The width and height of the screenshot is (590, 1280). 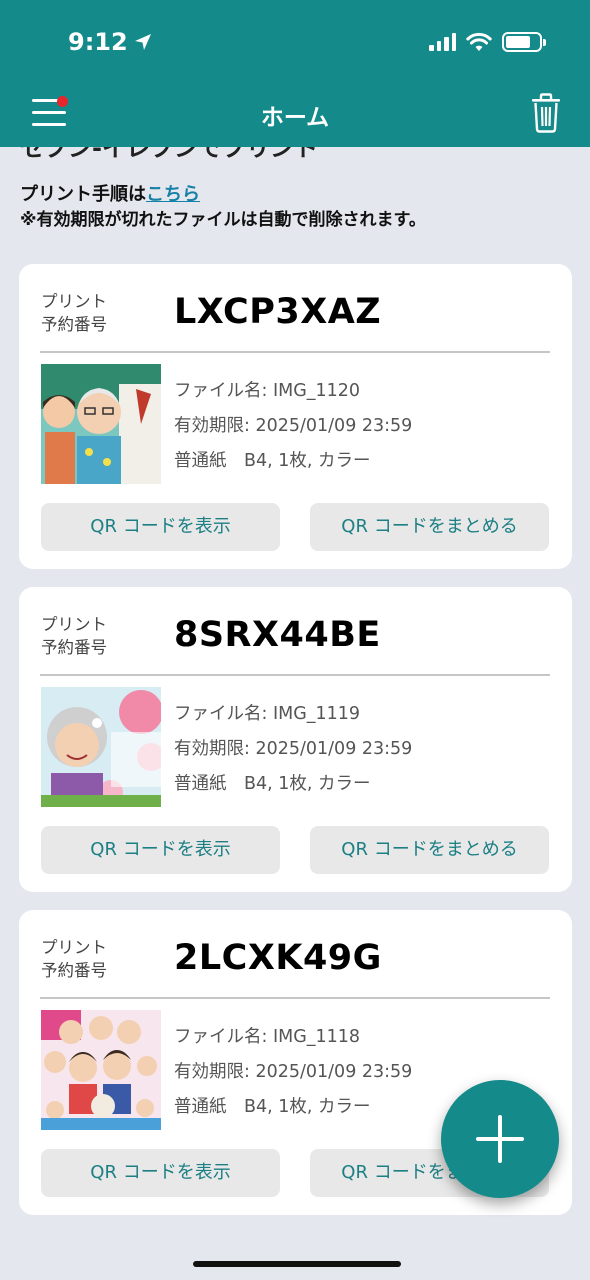 I want to click on status-time: 9:12, so click(x=110, y=42).